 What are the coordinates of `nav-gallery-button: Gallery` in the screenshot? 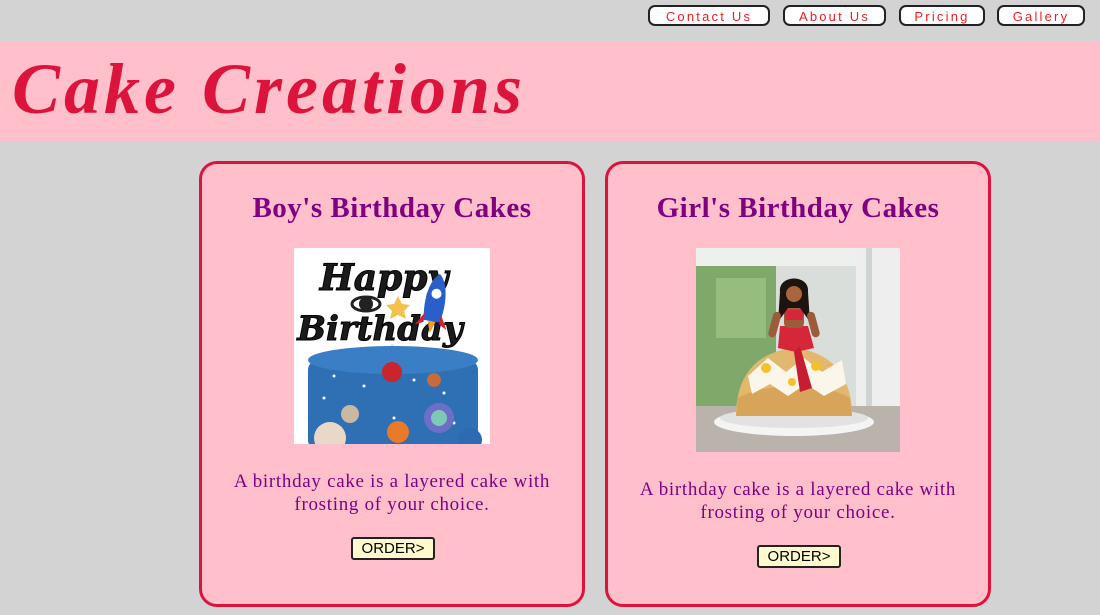 It's located at (1041, 15).